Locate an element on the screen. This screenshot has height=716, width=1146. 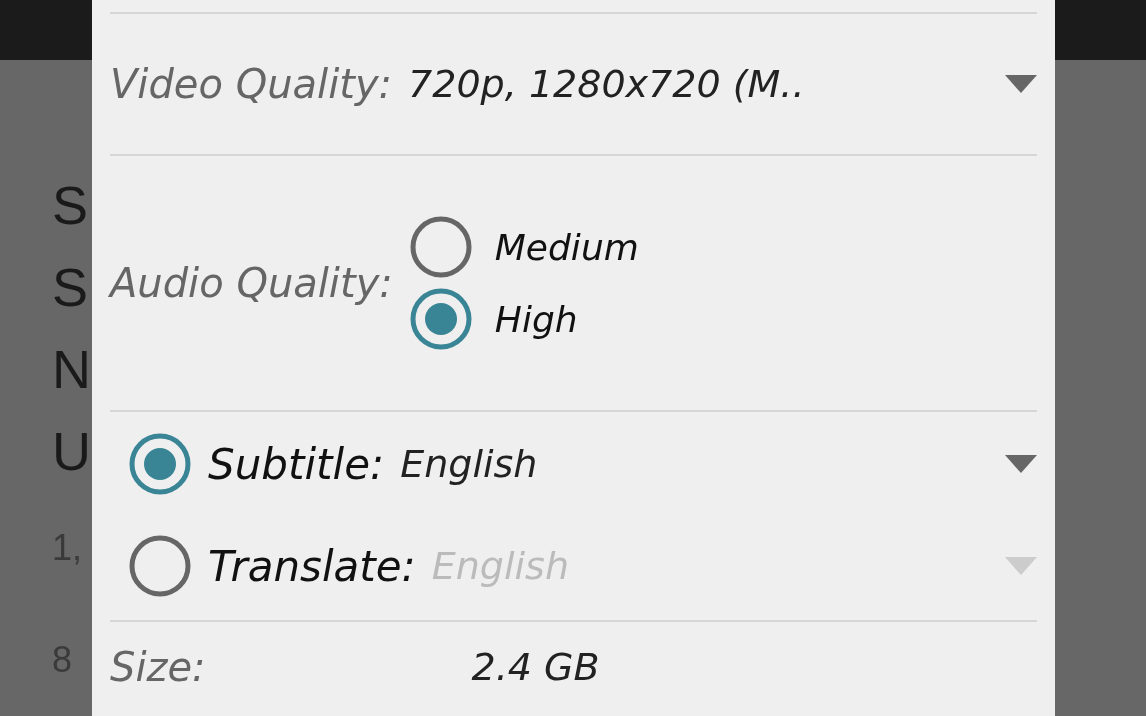
field-label: Video Quality: is located at coordinates (251, 84).